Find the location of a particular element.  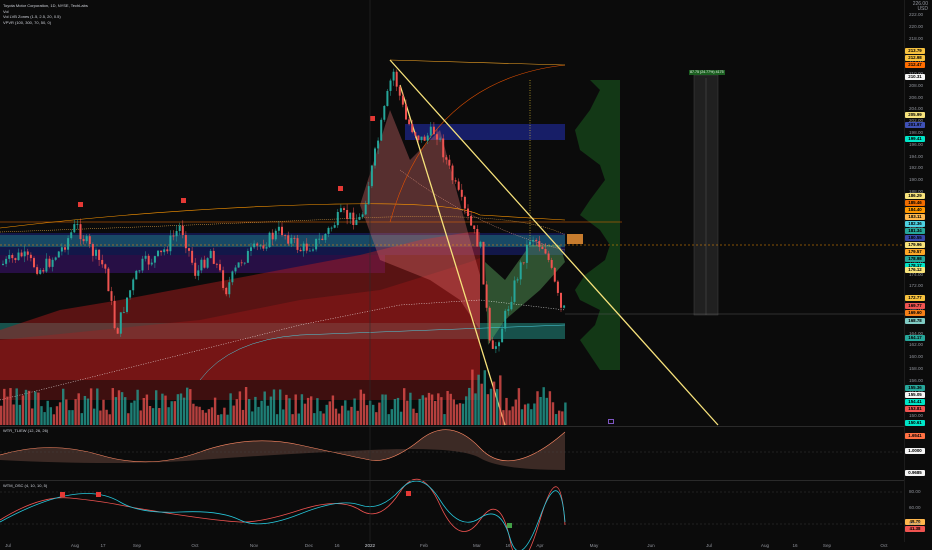

time-tick: Mar is located at coordinates (477, 545).